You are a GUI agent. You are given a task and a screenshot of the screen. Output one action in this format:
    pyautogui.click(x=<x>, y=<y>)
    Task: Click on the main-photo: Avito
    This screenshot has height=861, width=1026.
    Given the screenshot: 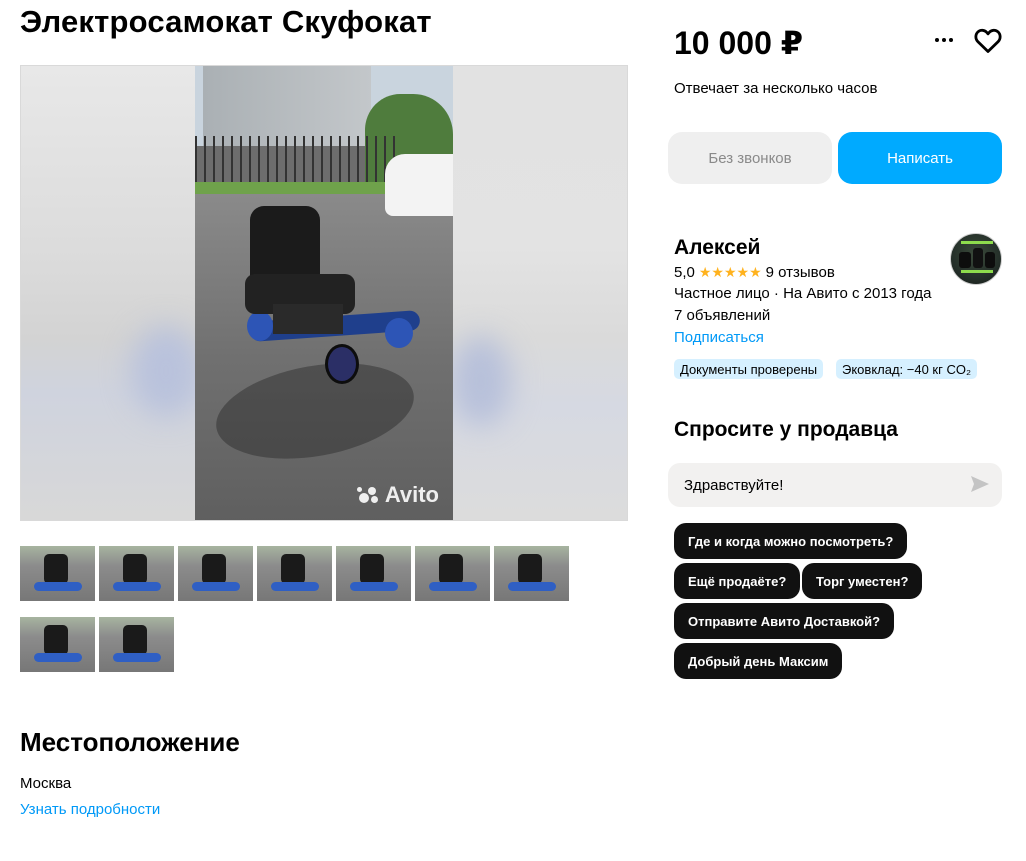 What is the action you would take?
    pyautogui.click(x=324, y=293)
    